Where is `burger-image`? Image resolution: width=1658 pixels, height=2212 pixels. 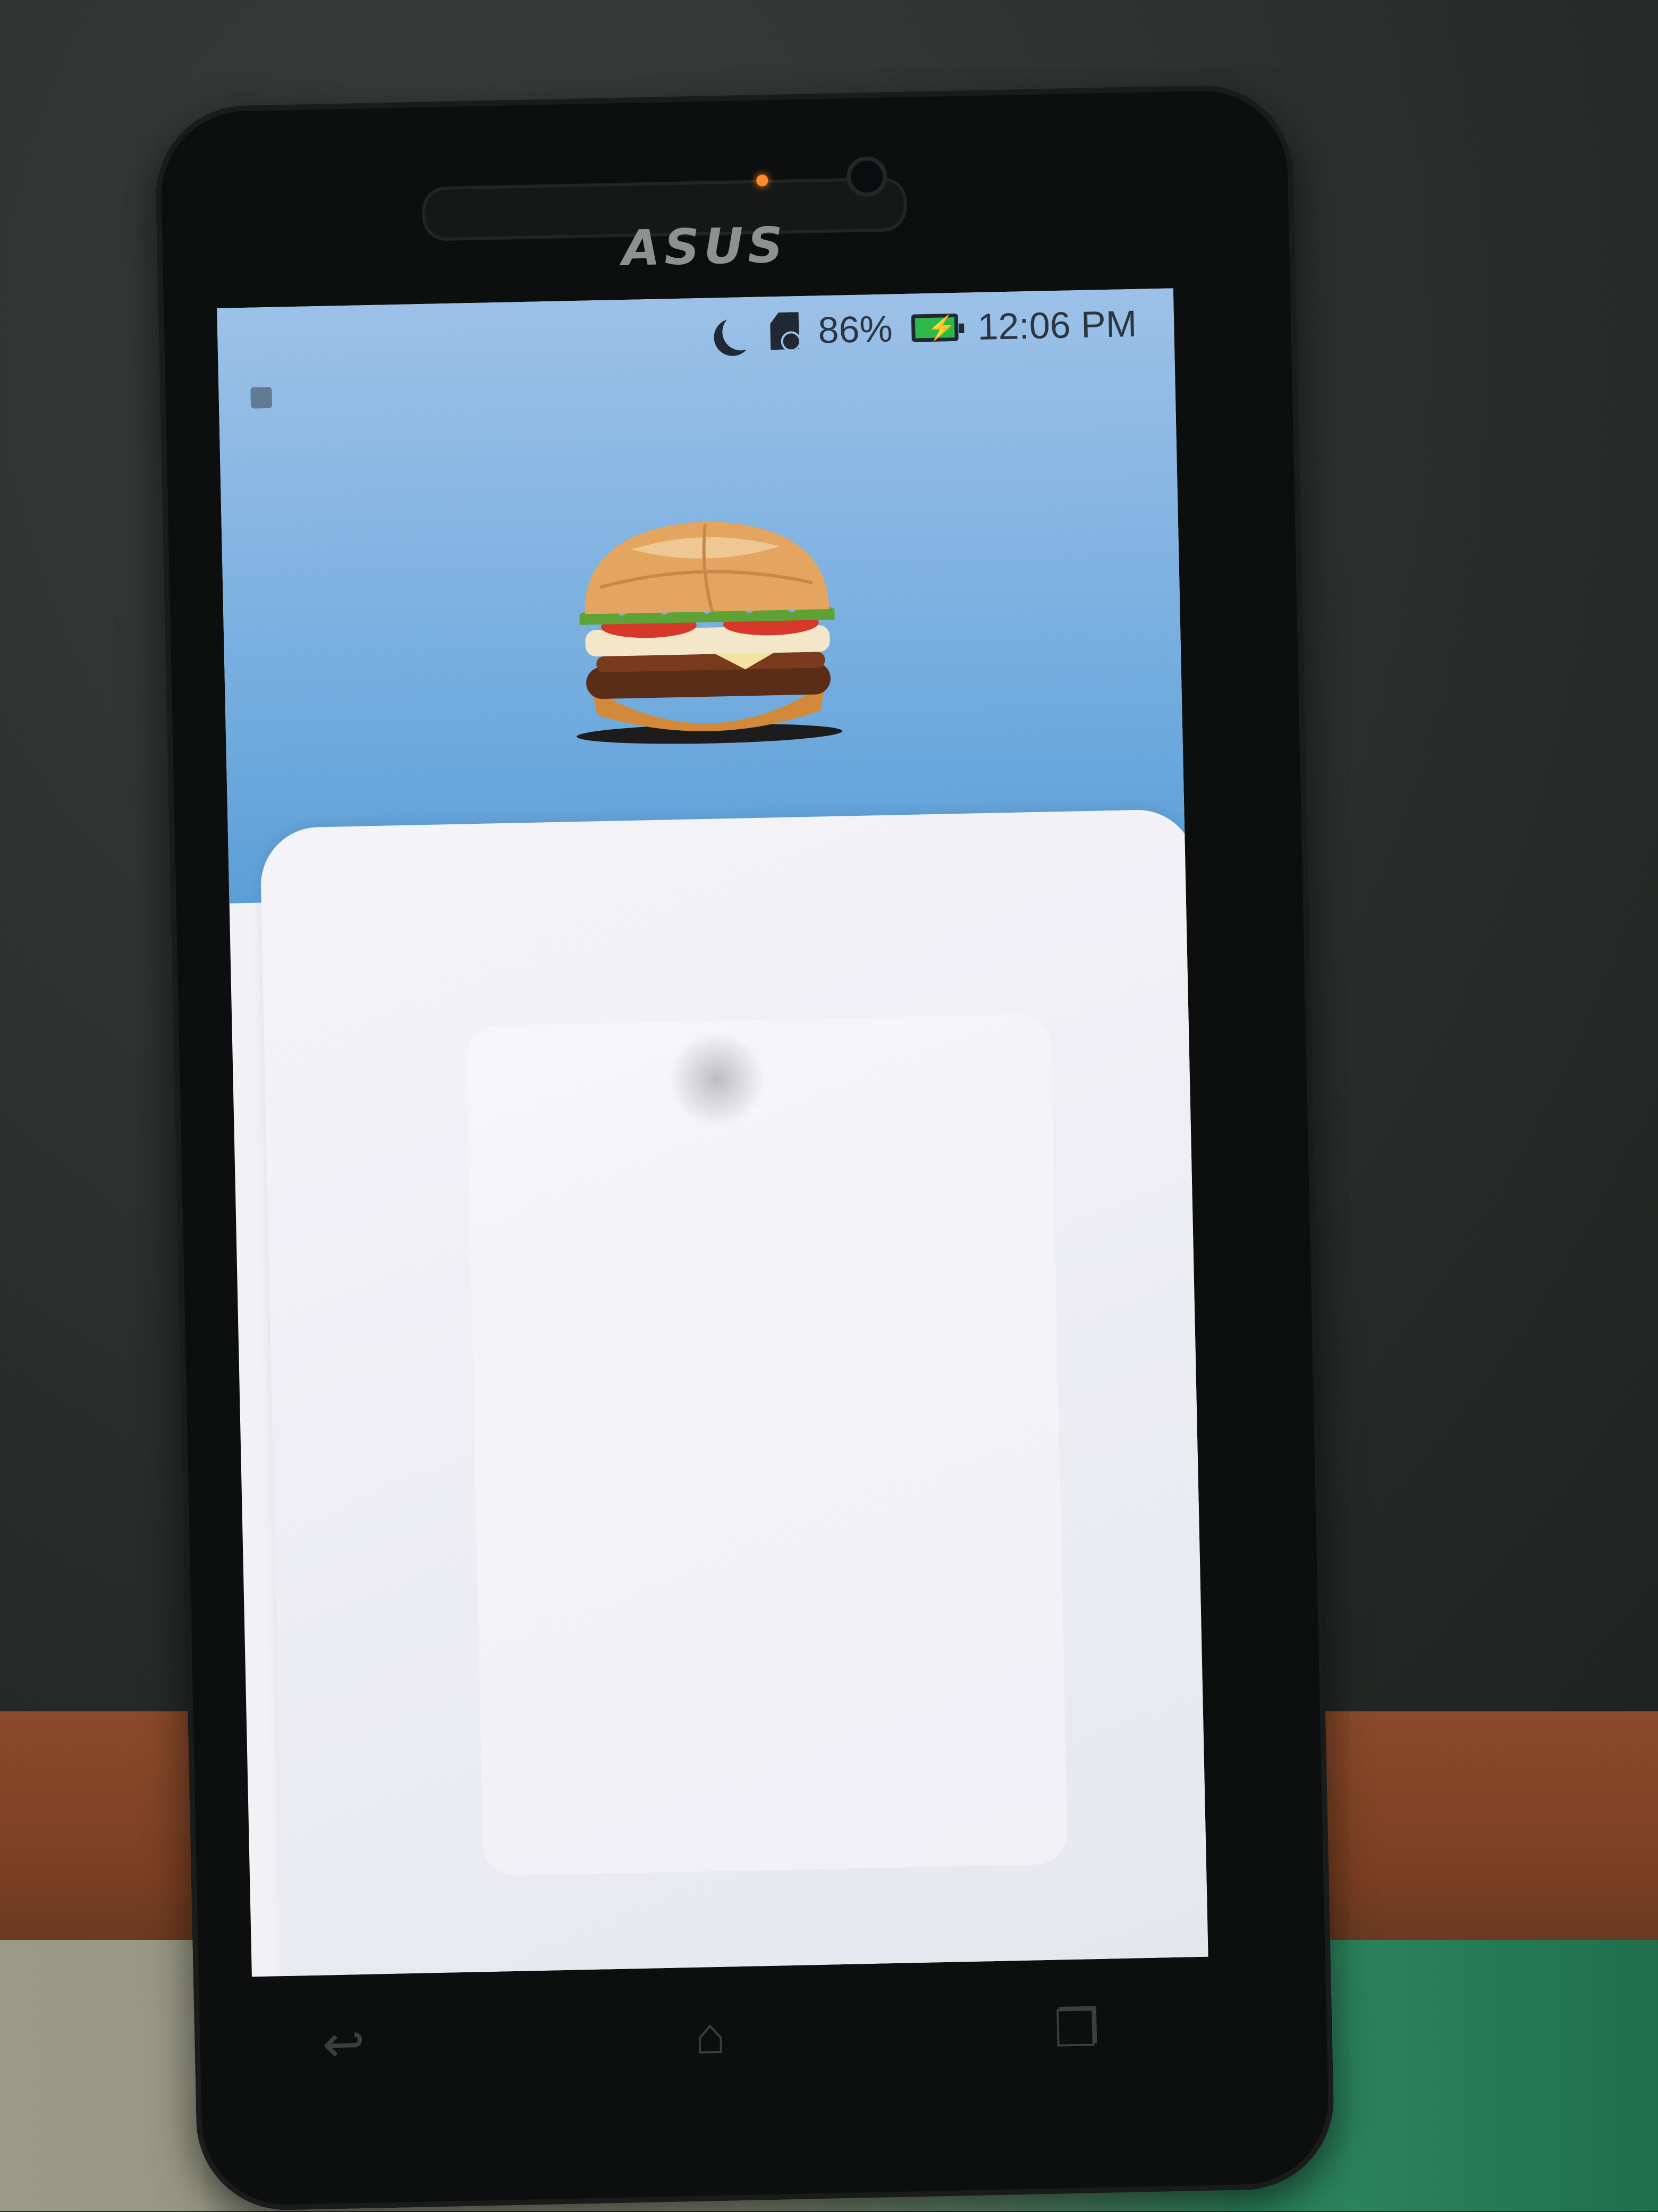 burger-image is located at coordinates (710, 632).